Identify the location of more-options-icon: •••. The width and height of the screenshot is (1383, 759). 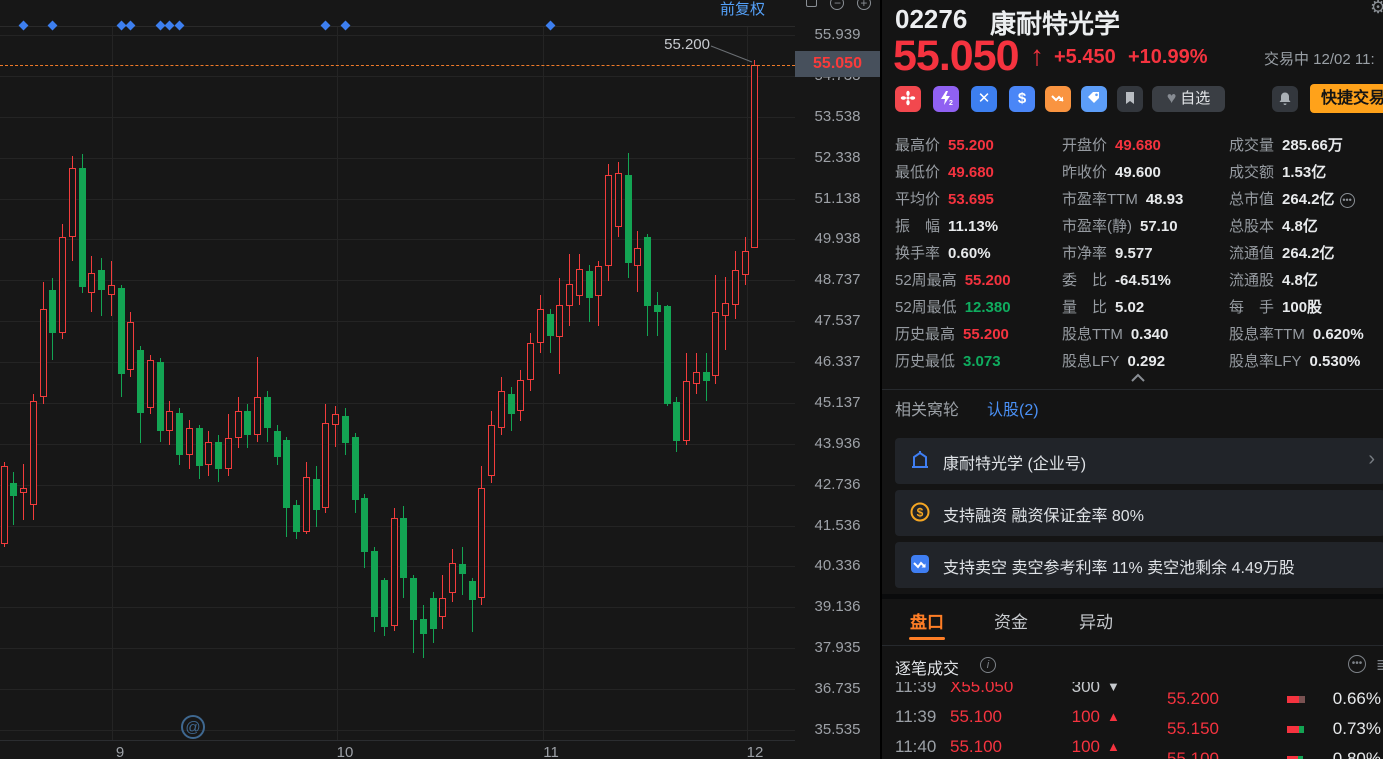
(1357, 664).